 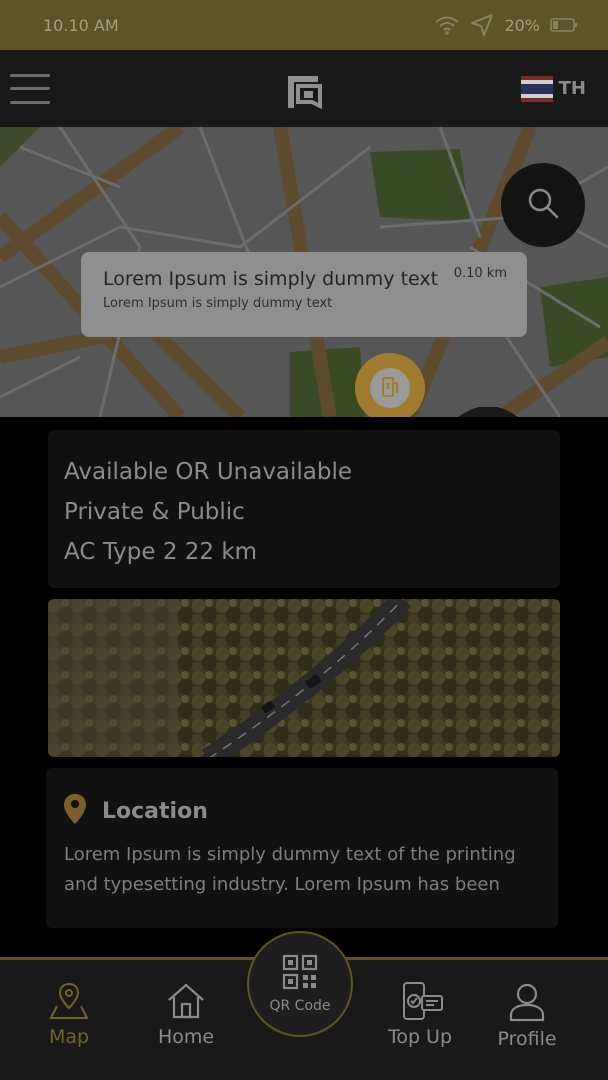 I want to click on brand-logo-icon, so click(x=304, y=94).